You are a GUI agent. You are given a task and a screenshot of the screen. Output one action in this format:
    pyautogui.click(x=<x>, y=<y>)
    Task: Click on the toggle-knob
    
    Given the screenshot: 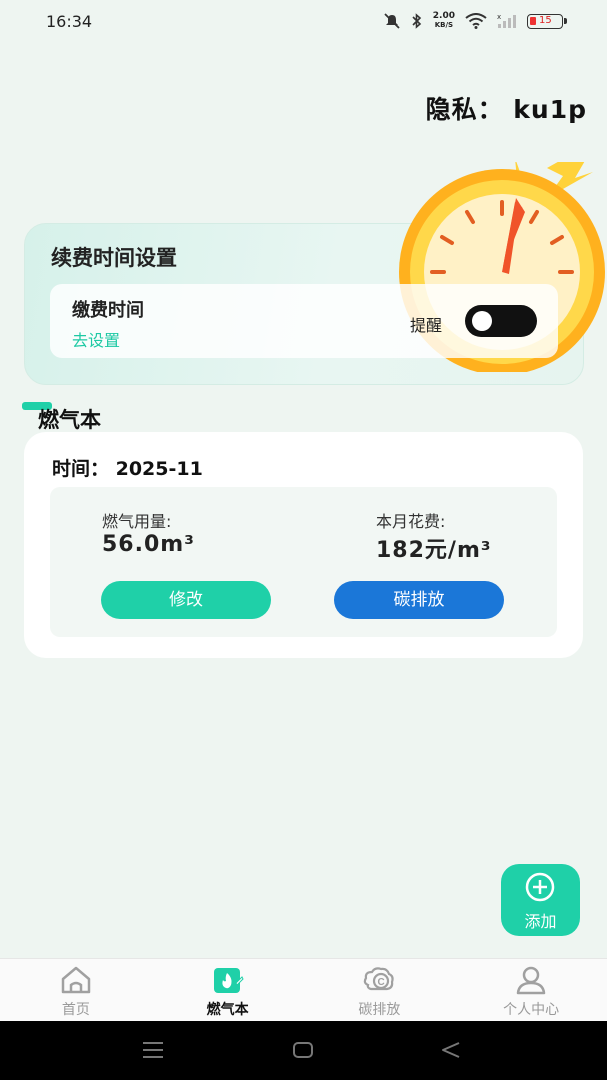 What is the action you would take?
    pyautogui.click(x=482, y=321)
    